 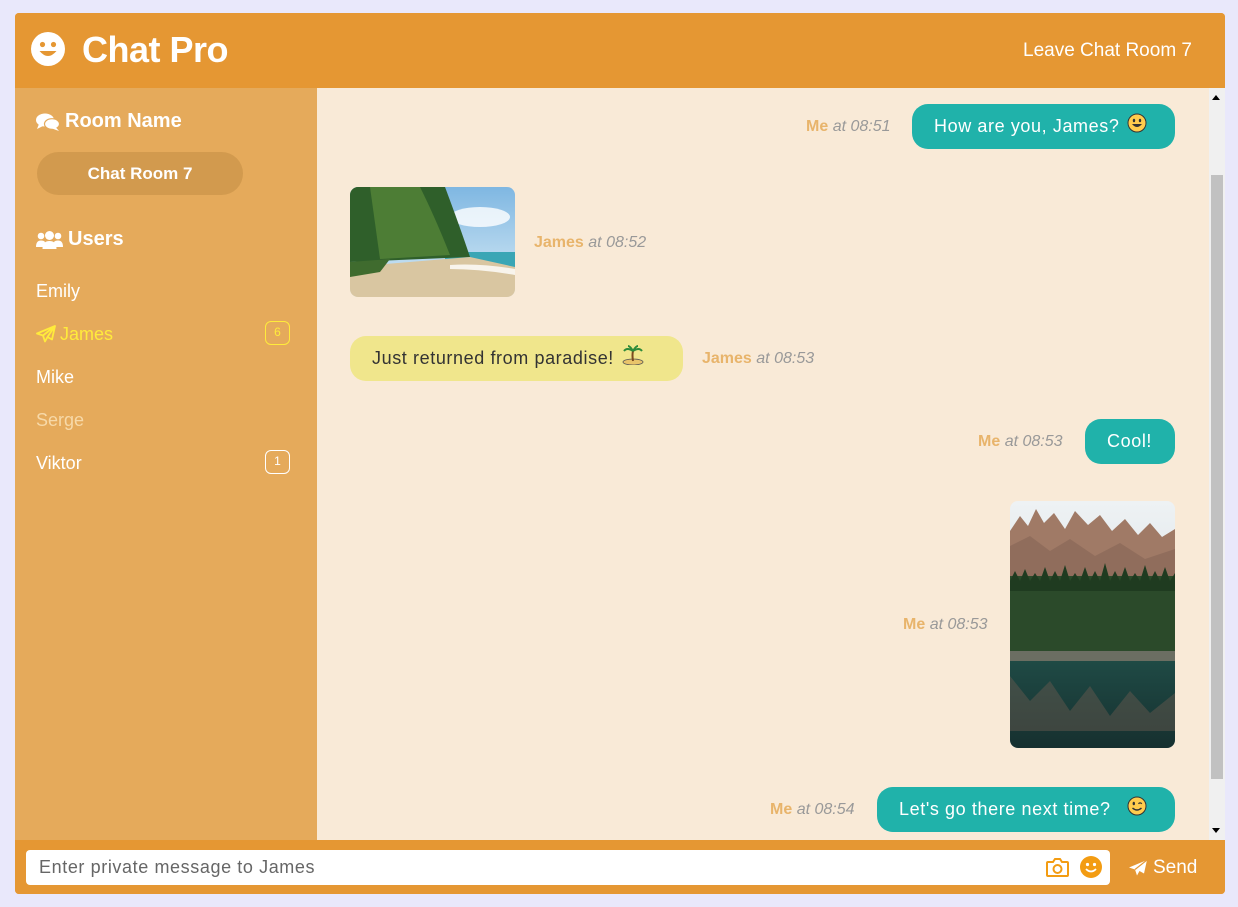 I want to click on leave-room-link: Leave Chat Room 7, so click(x=1107, y=51).